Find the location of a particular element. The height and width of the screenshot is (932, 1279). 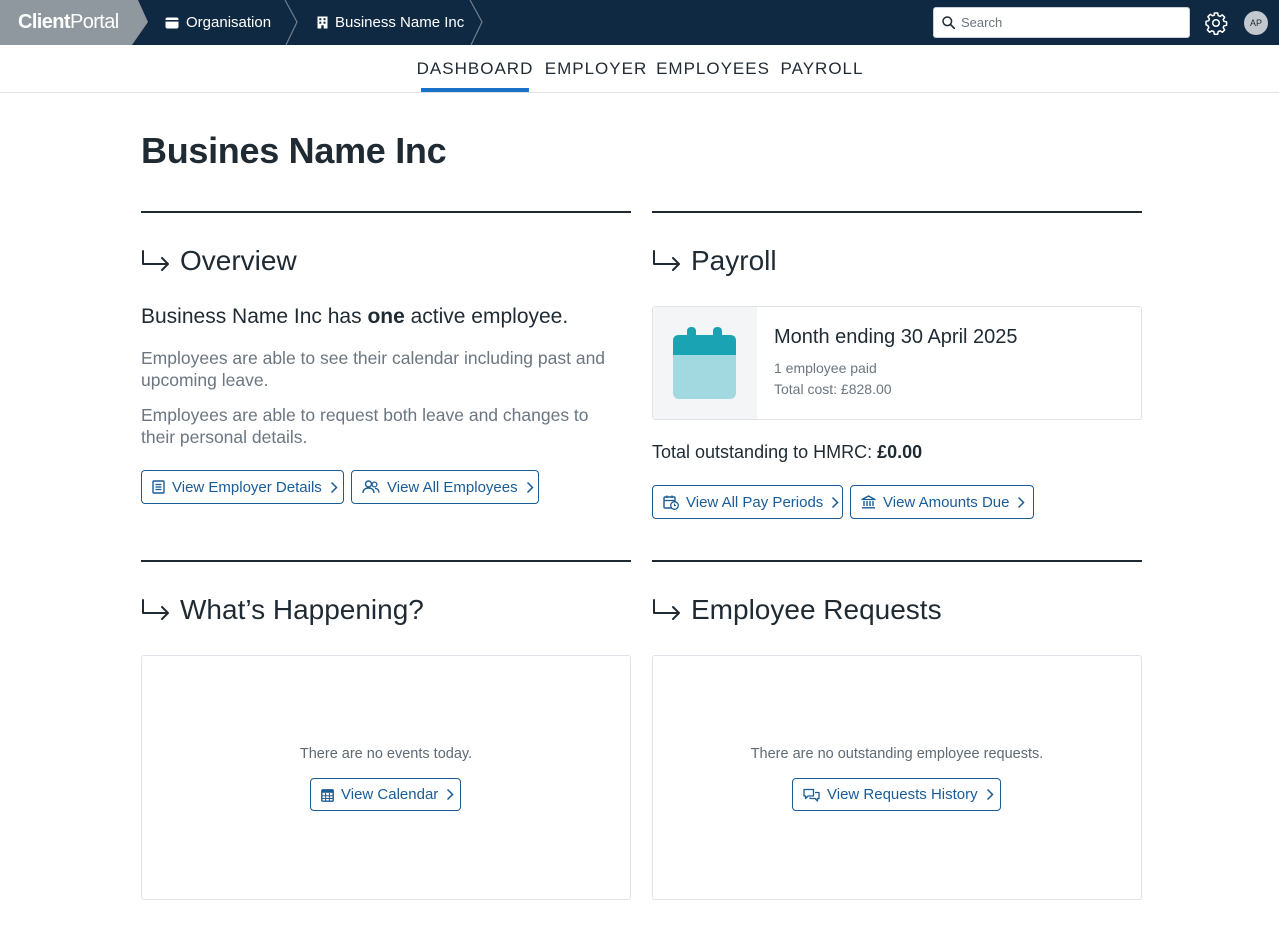

chat-bubbles-icon is located at coordinates (811, 795).